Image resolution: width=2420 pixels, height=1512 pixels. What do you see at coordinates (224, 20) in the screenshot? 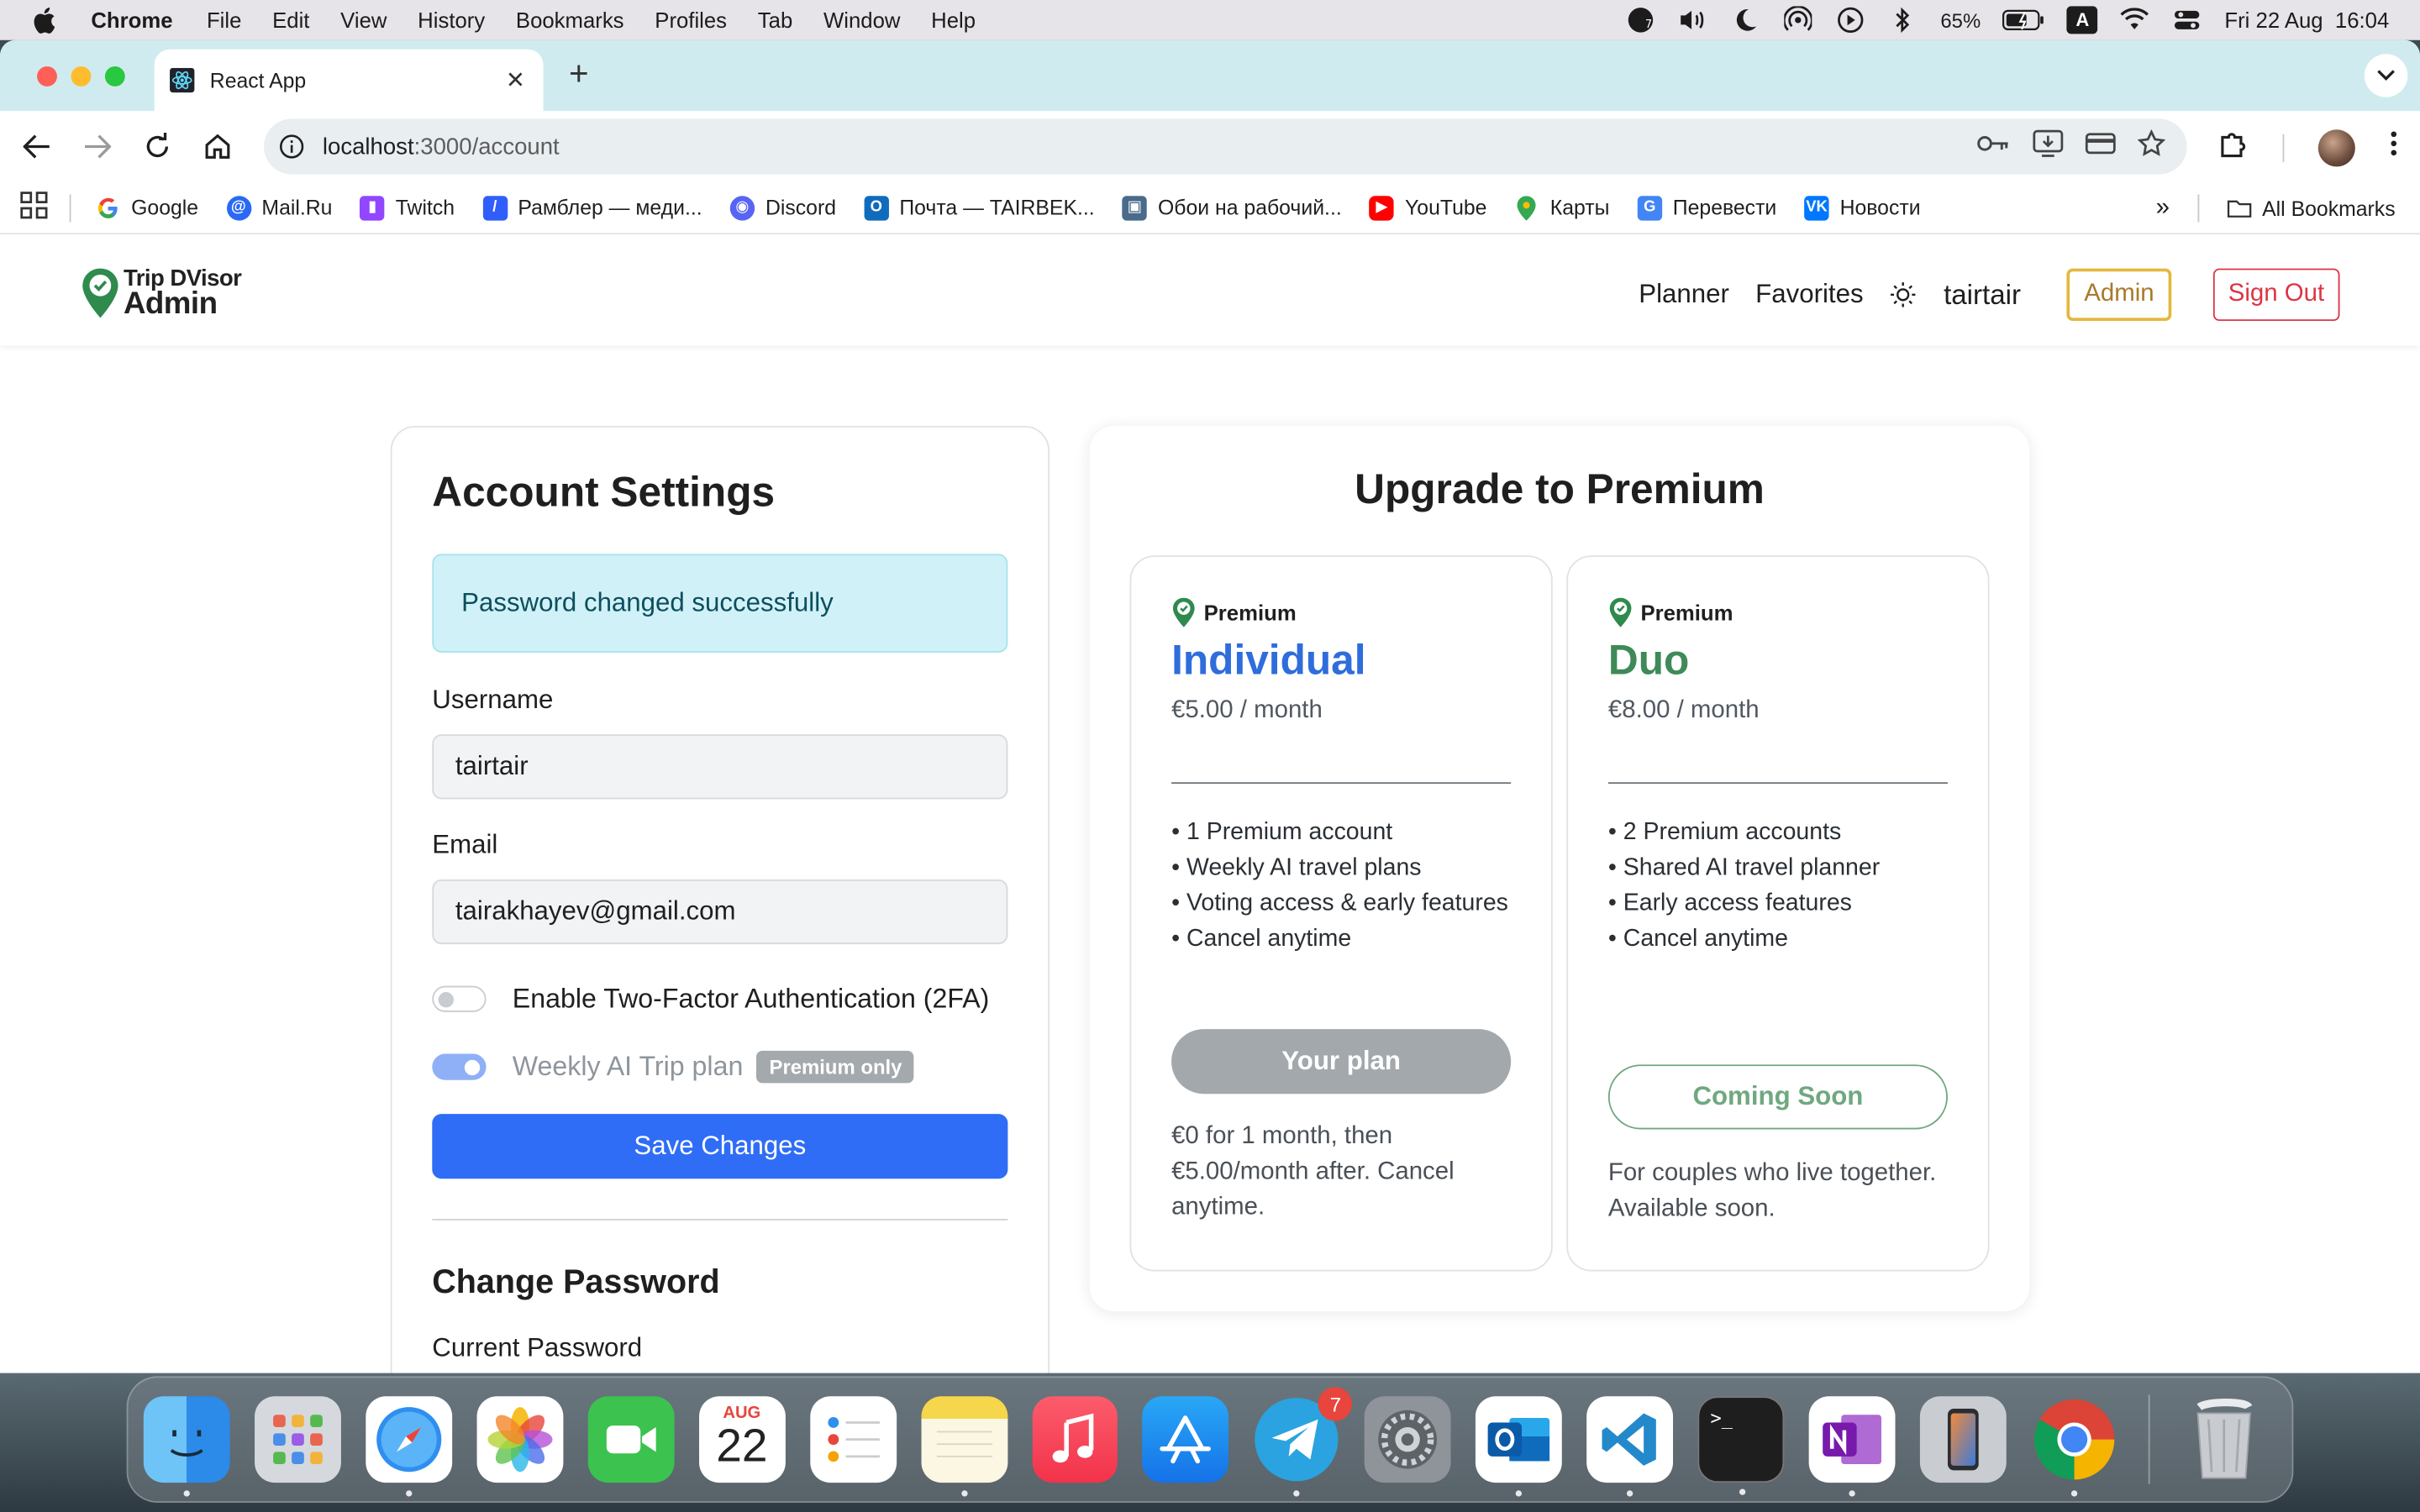
I see `menu-file: File` at bounding box center [224, 20].